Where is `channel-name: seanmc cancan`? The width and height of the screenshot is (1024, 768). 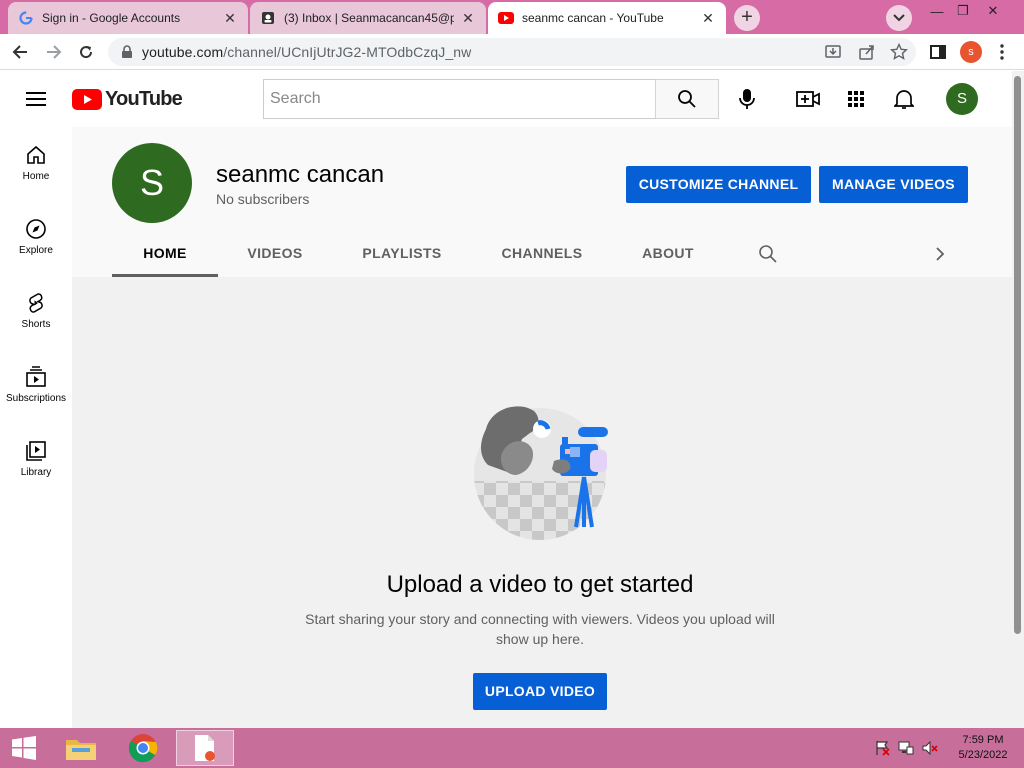
channel-name: seanmc cancan is located at coordinates (300, 174).